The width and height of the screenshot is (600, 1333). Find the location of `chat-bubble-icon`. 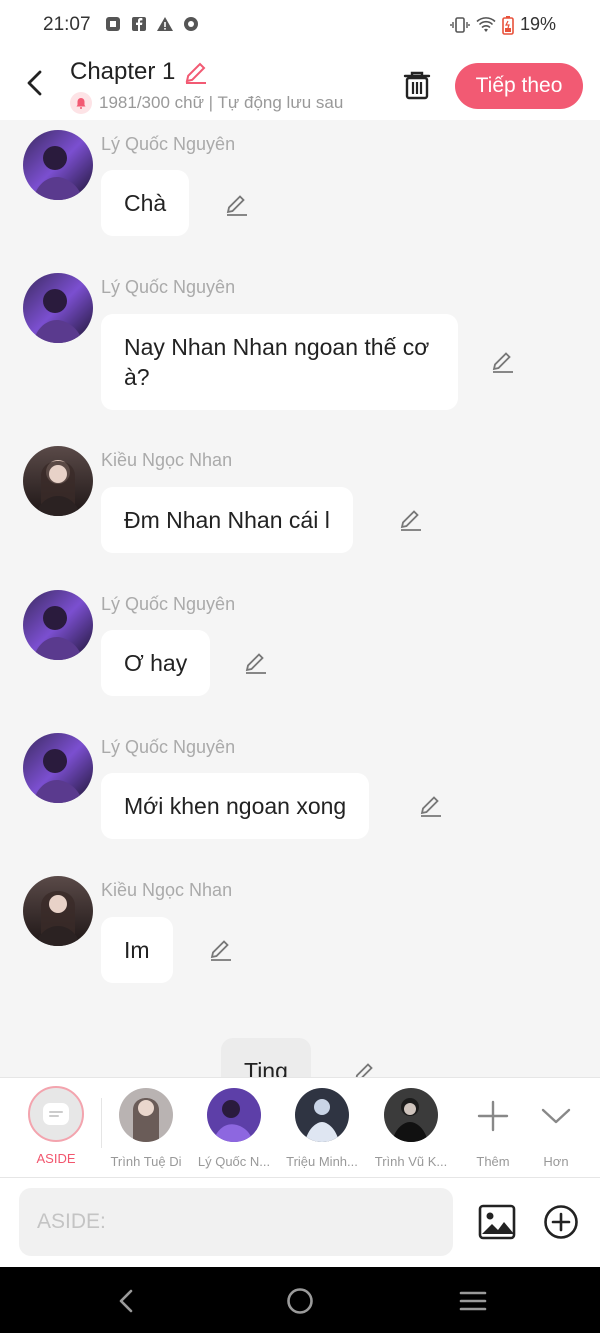

chat-bubble-icon is located at coordinates (56, 1114).